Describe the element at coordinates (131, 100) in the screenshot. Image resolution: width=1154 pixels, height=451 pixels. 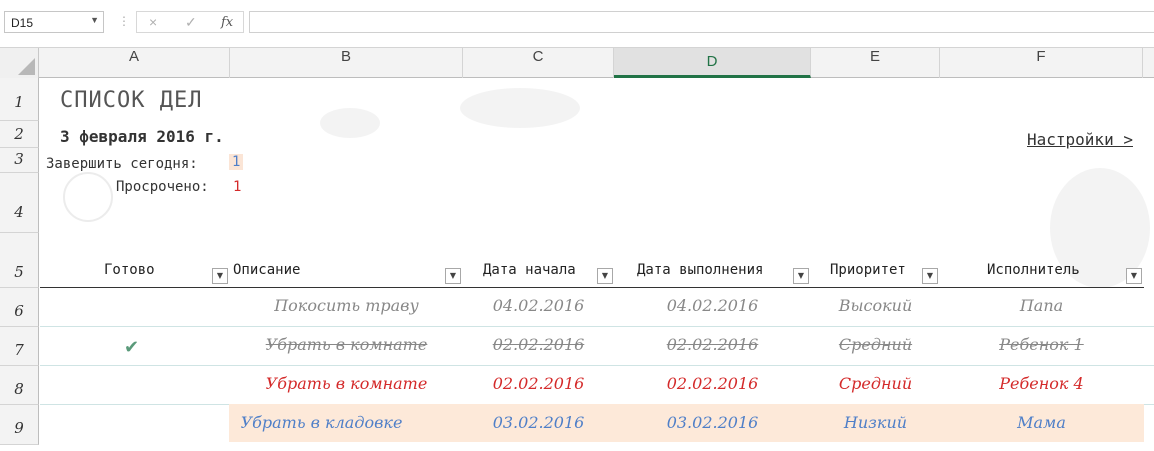
I see `page-title: СПИСОК ДЕЛ` at that location.